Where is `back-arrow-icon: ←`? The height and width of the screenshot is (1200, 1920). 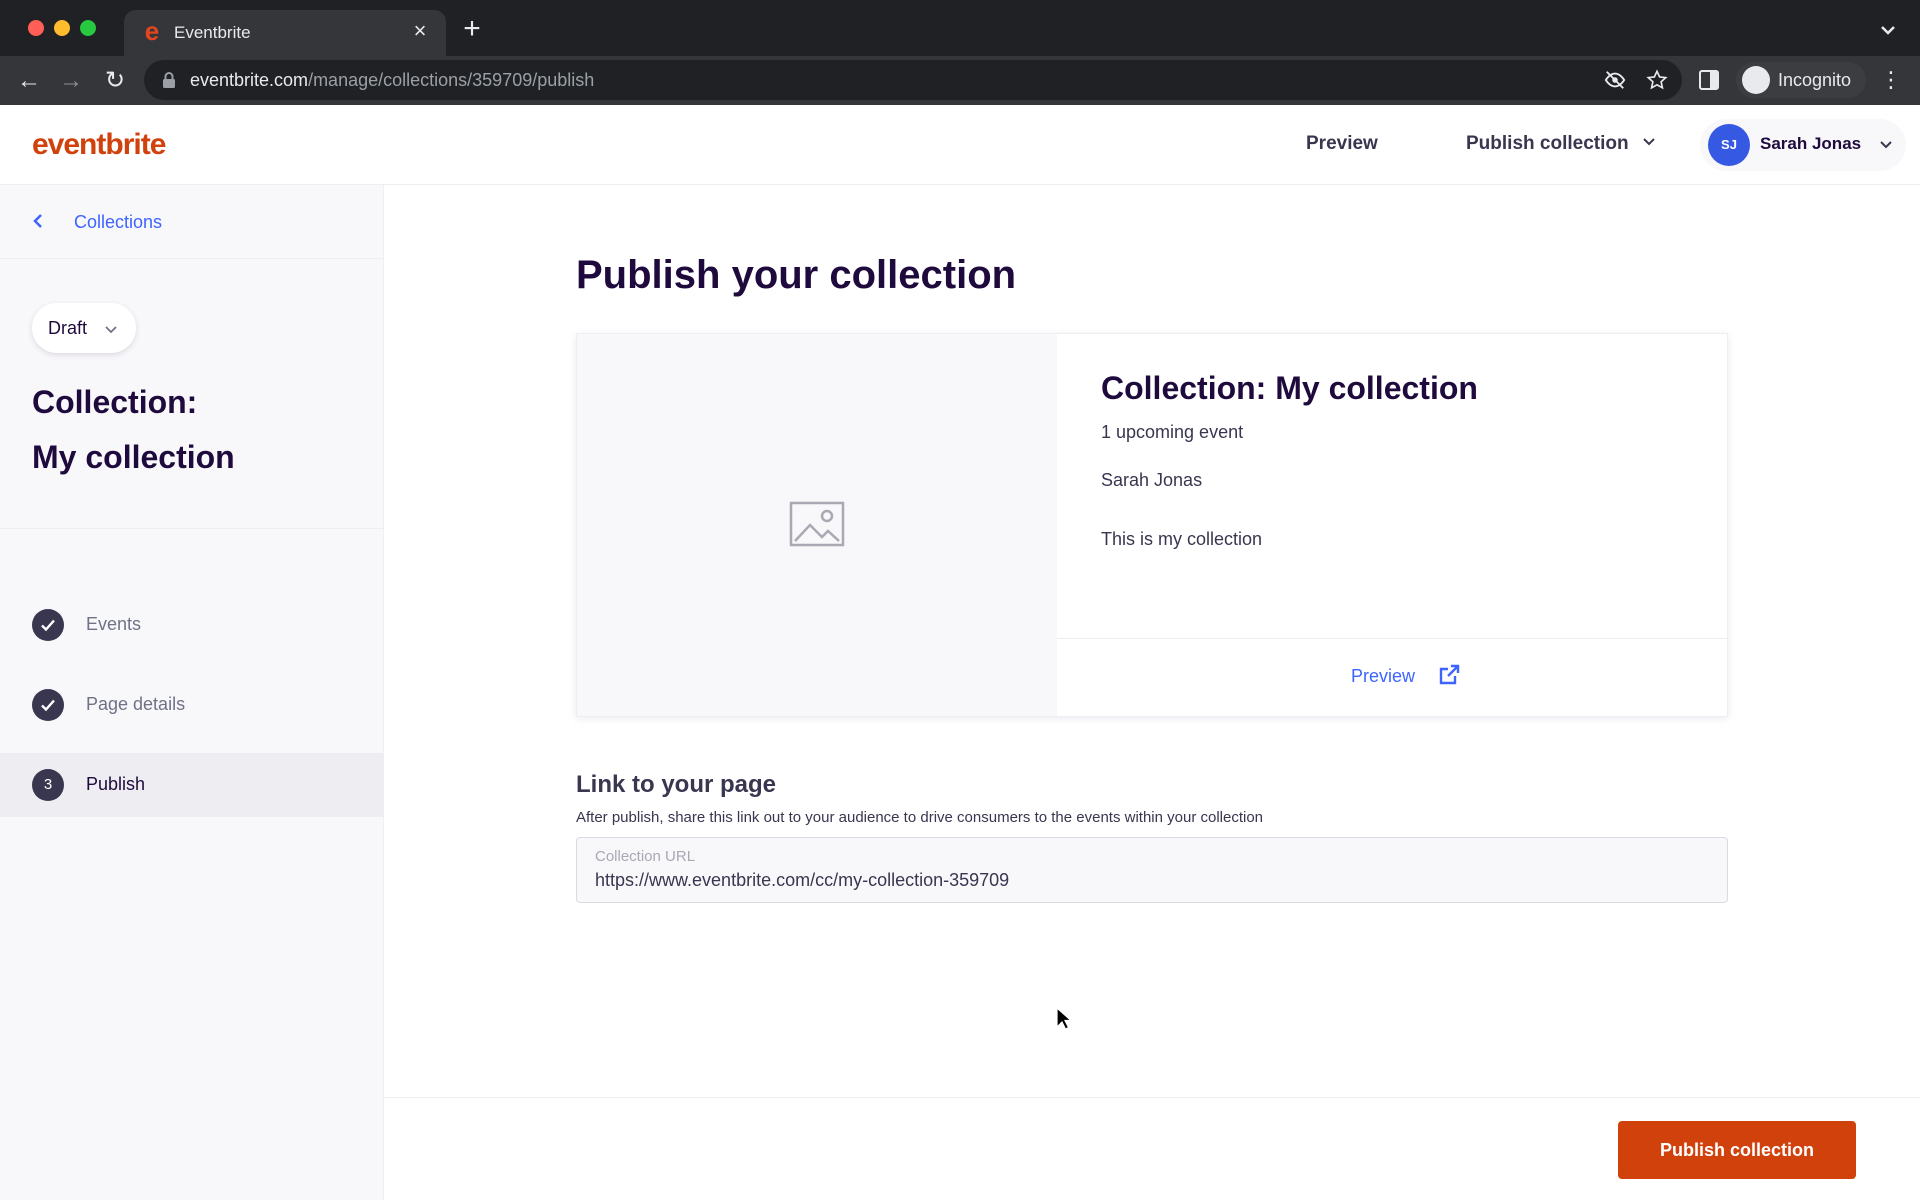 back-arrow-icon: ← is located at coordinates (29, 81).